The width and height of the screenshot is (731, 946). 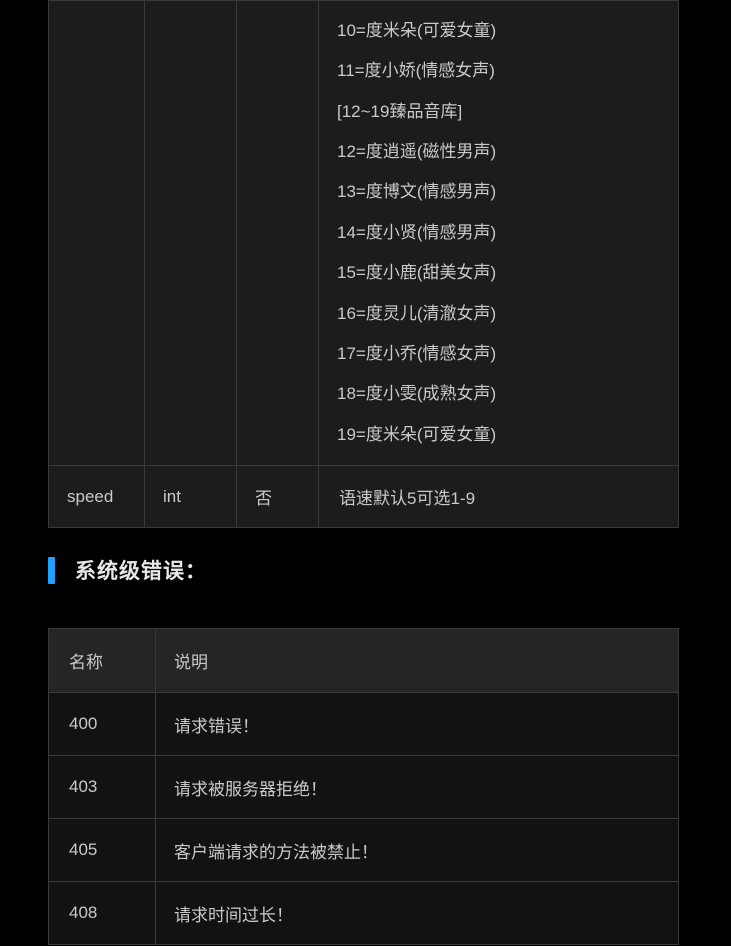 I want to click on cell-error-code: 403, so click(x=102, y=787).